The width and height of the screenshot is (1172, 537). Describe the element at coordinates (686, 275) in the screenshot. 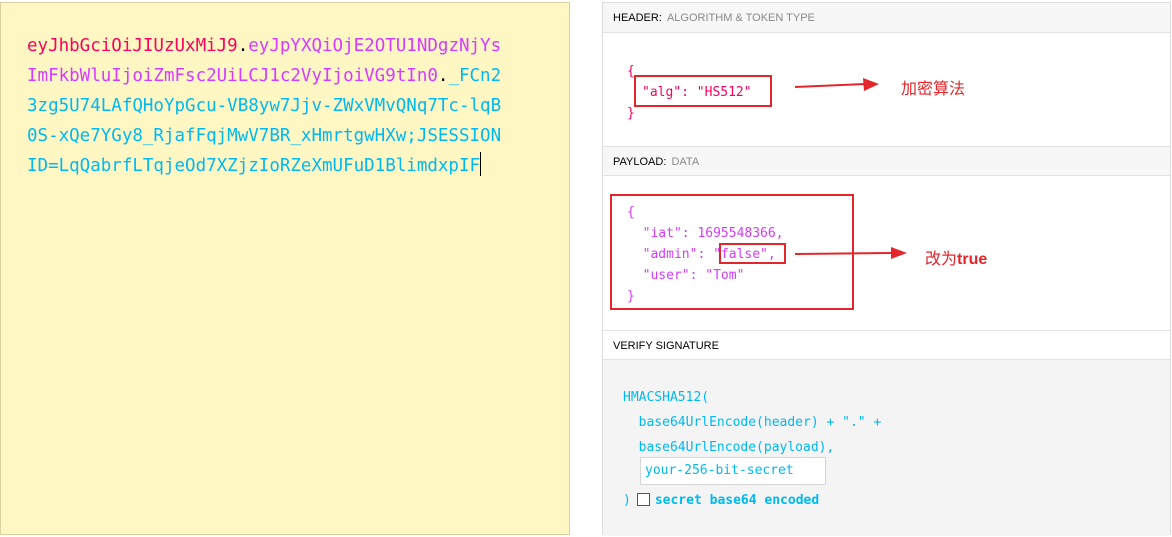

I see `payload-user-line: "user": "Tom"` at that location.